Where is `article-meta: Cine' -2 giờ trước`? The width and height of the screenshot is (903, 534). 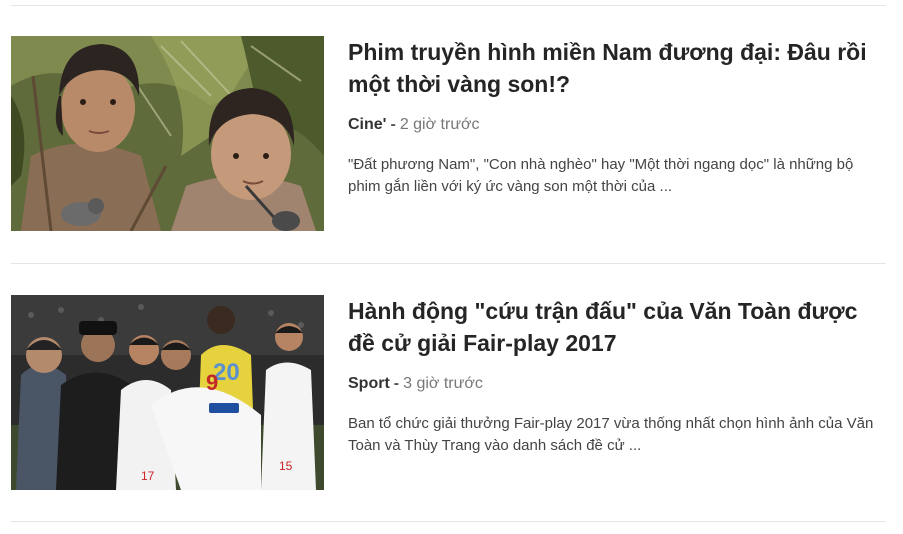
article-meta: Cine' -2 giờ trước is located at coordinates (617, 125).